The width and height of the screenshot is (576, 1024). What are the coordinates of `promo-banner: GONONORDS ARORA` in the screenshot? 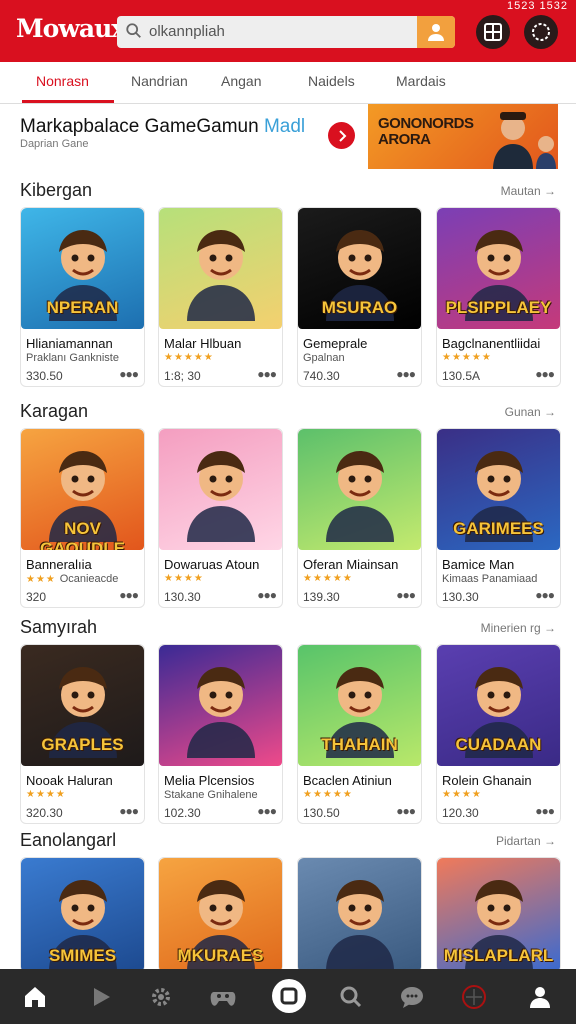 It's located at (463, 136).